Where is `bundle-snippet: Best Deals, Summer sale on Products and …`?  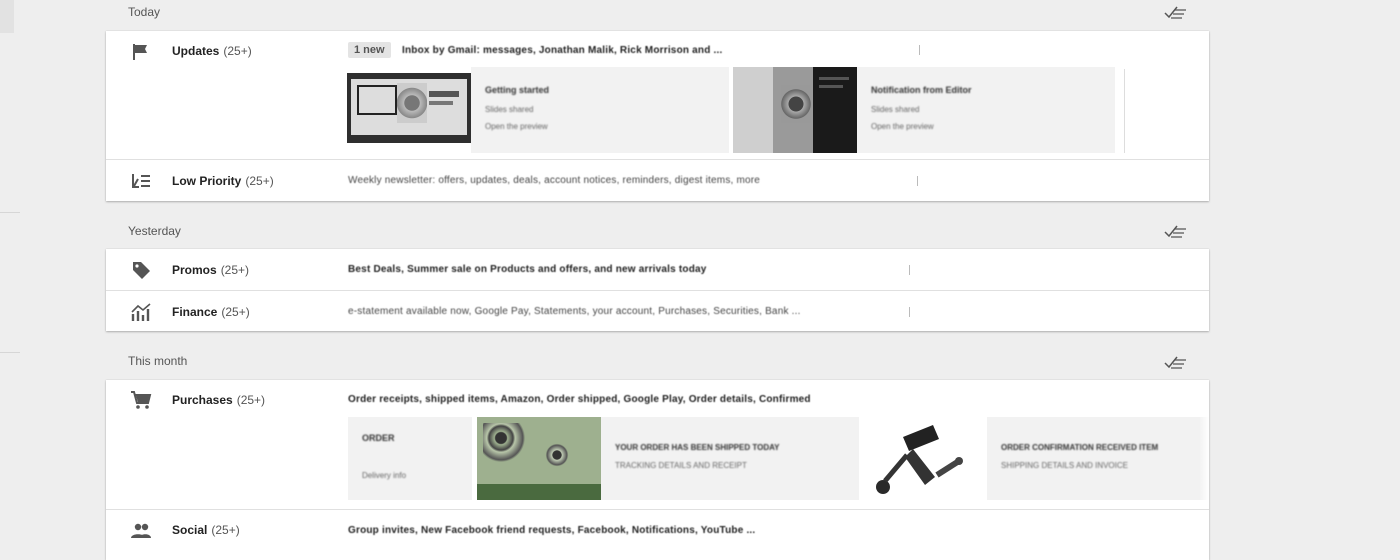 bundle-snippet: Best Deals, Summer sale on Products and … is located at coordinates (527, 269).